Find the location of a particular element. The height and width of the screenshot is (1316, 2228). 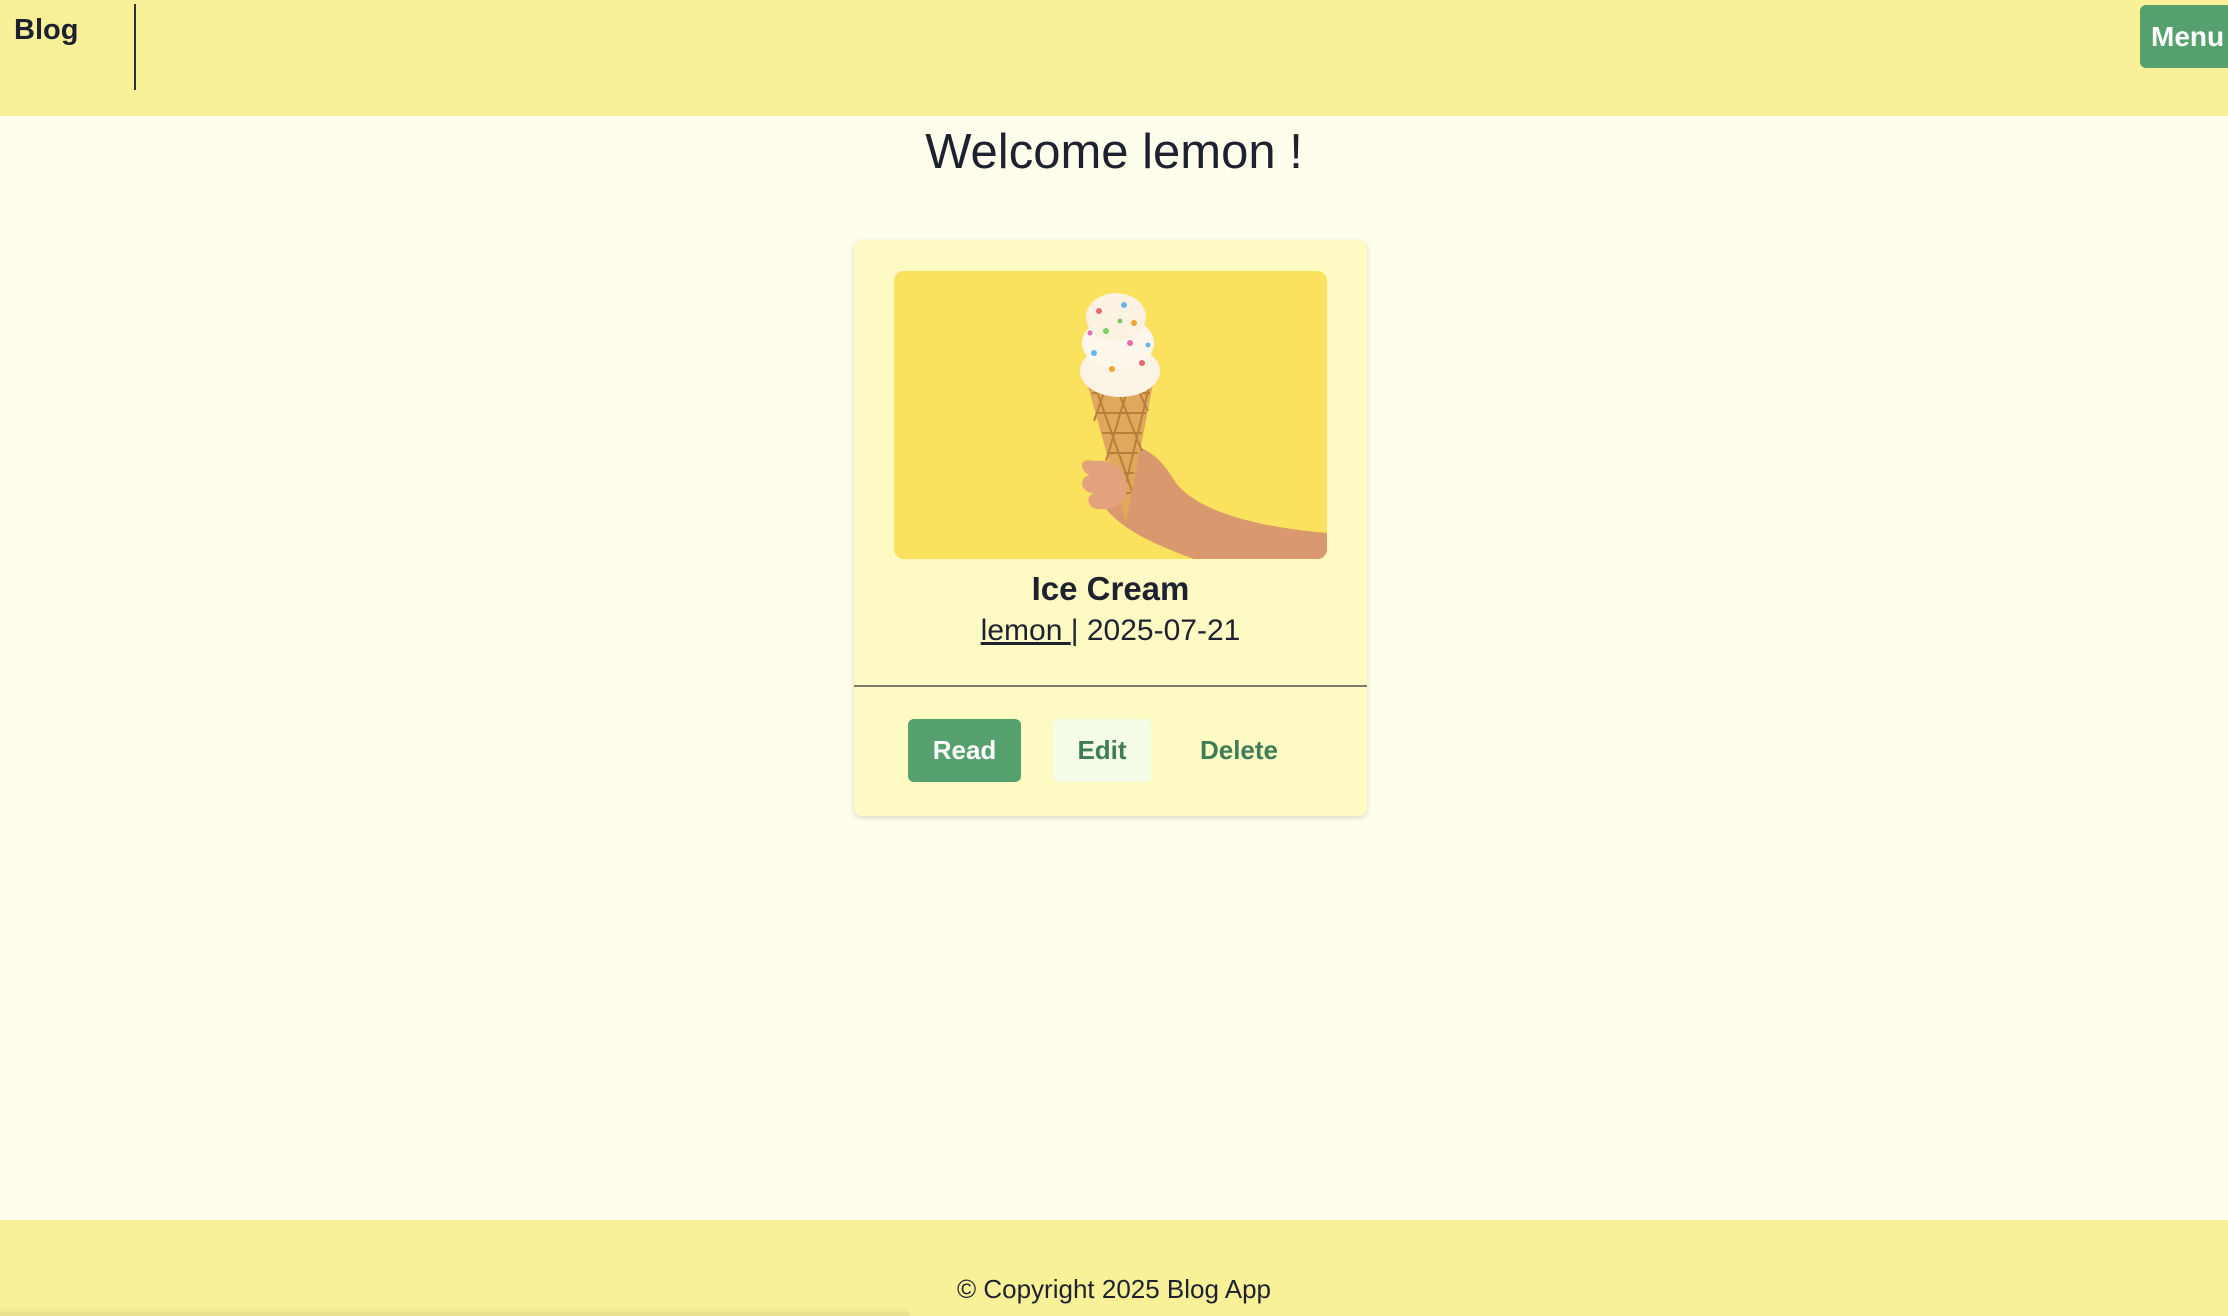

footer: © Copyright 2025 Blog App is located at coordinates (1114, 1268).